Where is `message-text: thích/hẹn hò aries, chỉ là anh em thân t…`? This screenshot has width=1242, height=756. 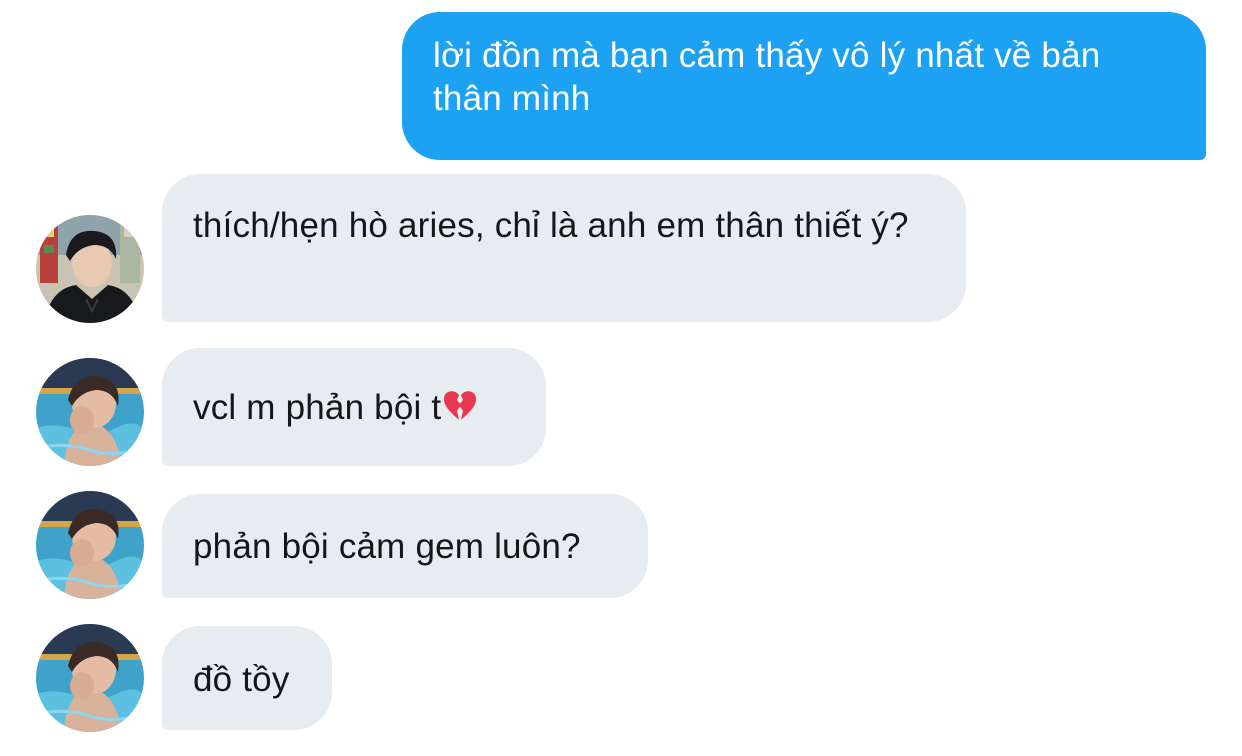 message-text: thích/hẹn hò aries, chỉ là anh em thân t… is located at coordinates (551, 225).